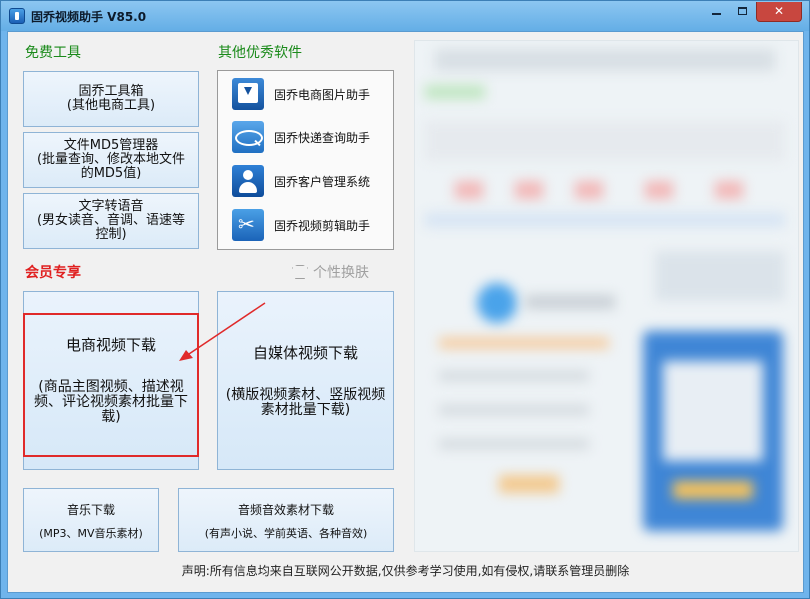  What do you see at coordinates (260, 53) in the screenshot?
I see `other-software-heading: 其他优秀软件` at bounding box center [260, 53].